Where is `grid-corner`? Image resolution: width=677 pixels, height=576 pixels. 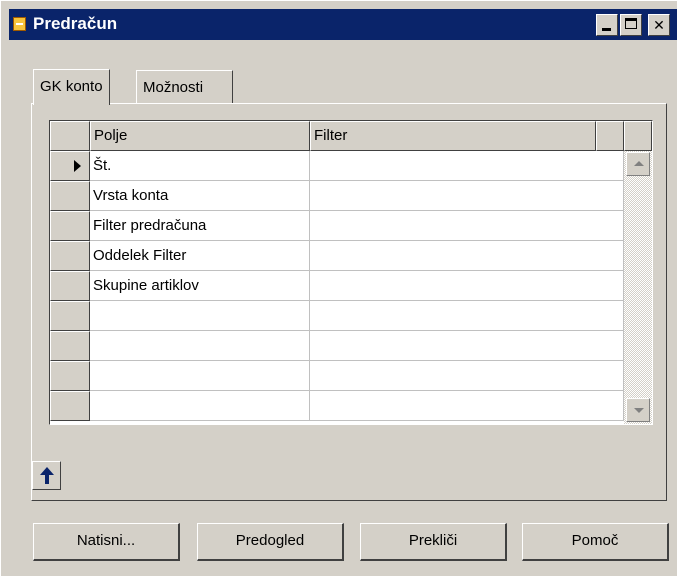 grid-corner is located at coordinates (70, 136).